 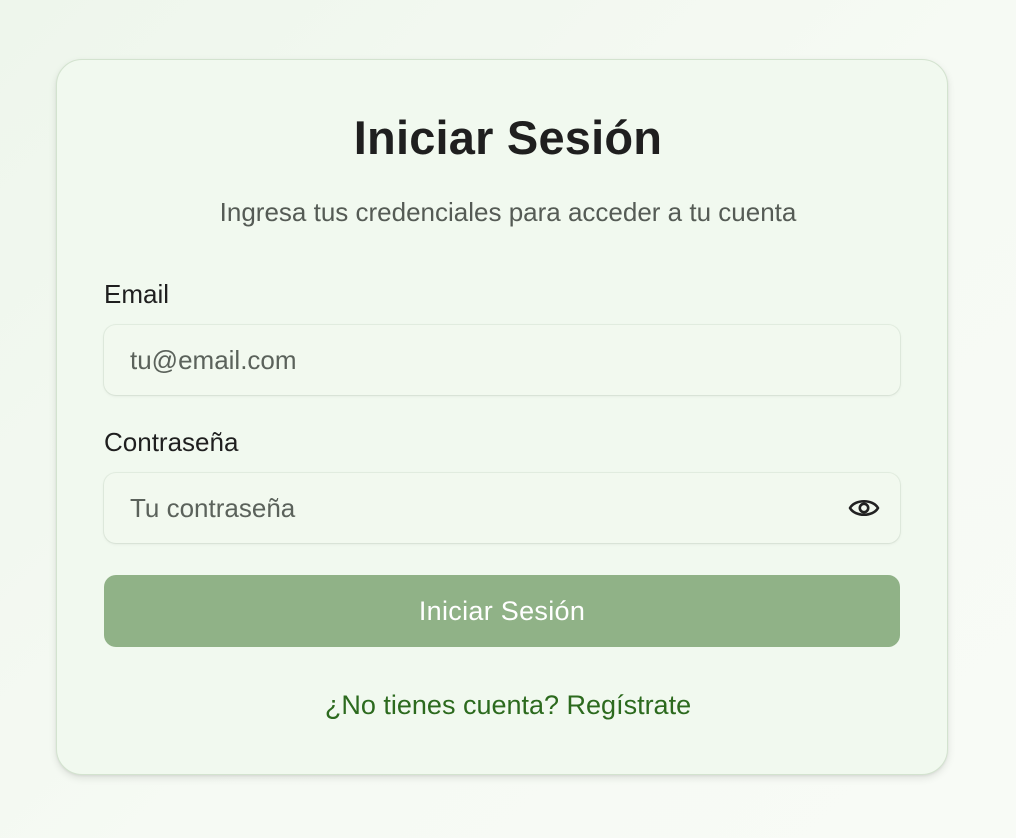 I want to click on email-label: Email, so click(x=137, y=294).